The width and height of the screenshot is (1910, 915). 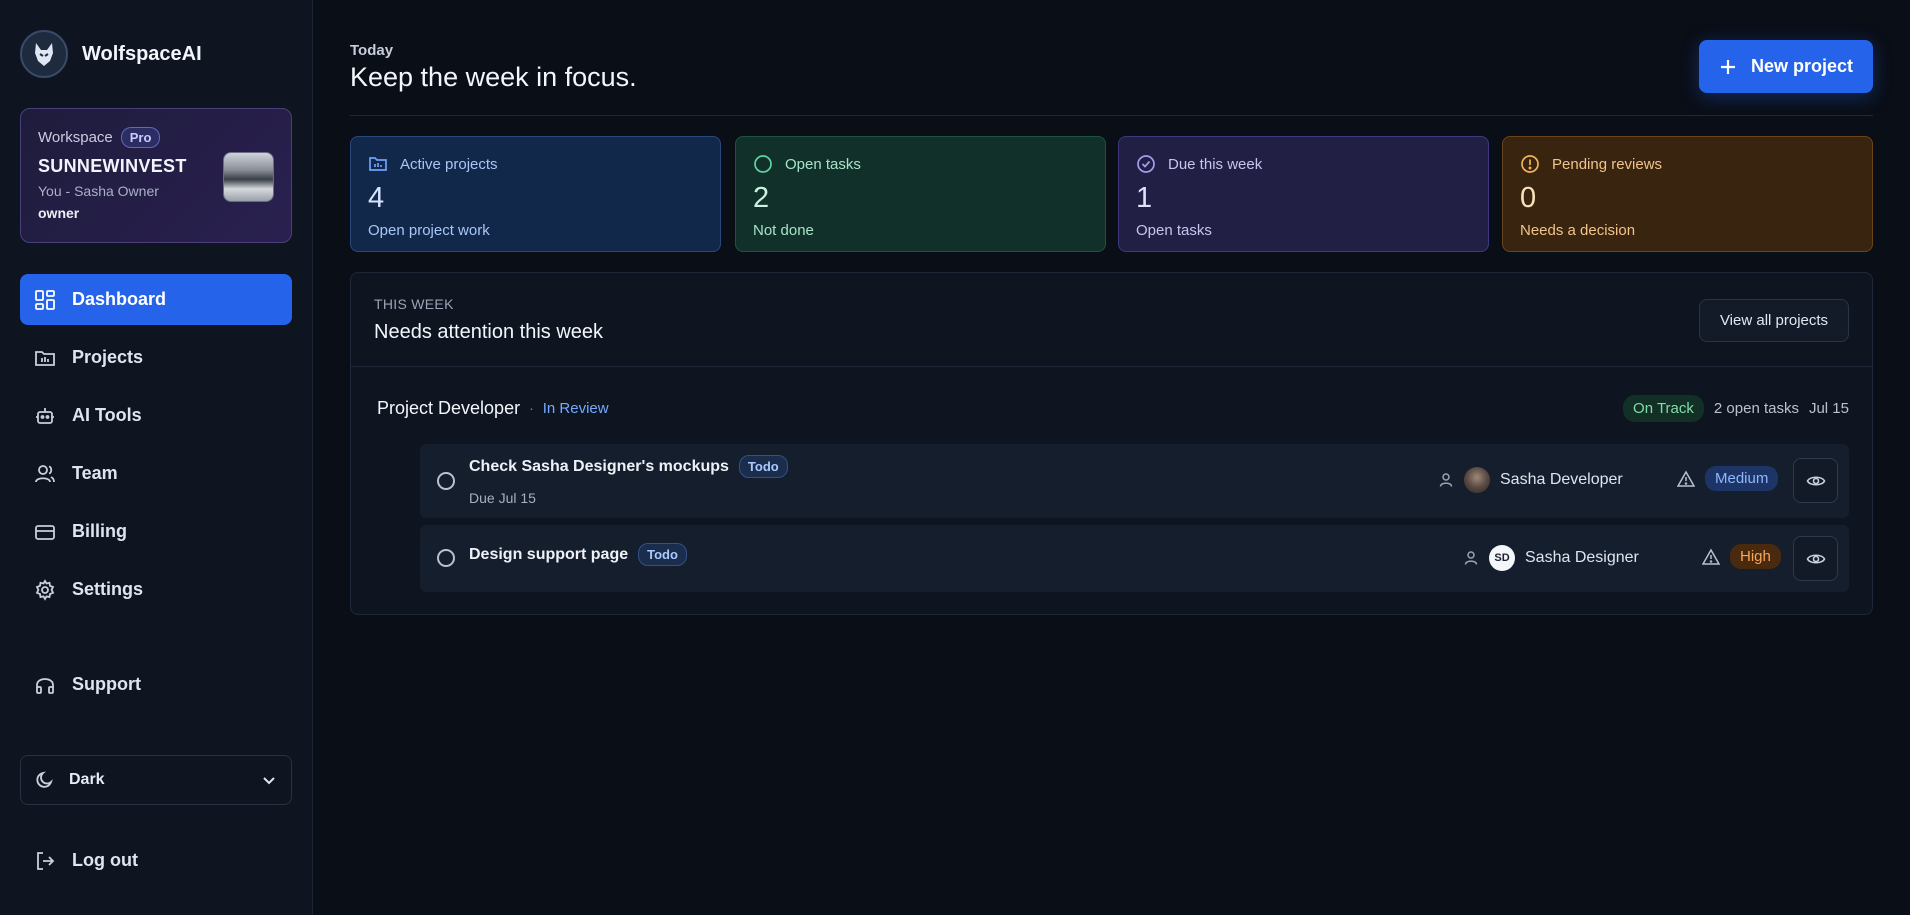 What do you see at coordinates (75, 137) in the screenshot?
I see `workspace-label: Workspace` at bounding box center [75, 137].